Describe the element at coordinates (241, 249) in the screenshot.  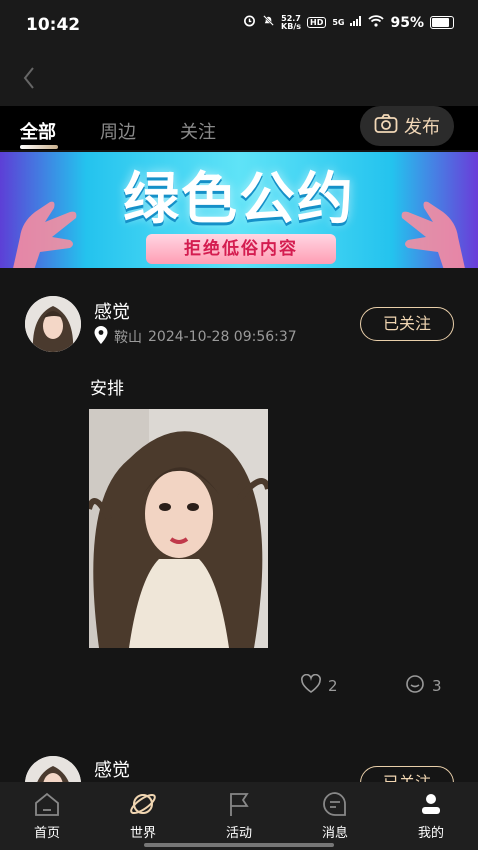
I see `banner-subtitle: 拒绝低俗内容` at that location.